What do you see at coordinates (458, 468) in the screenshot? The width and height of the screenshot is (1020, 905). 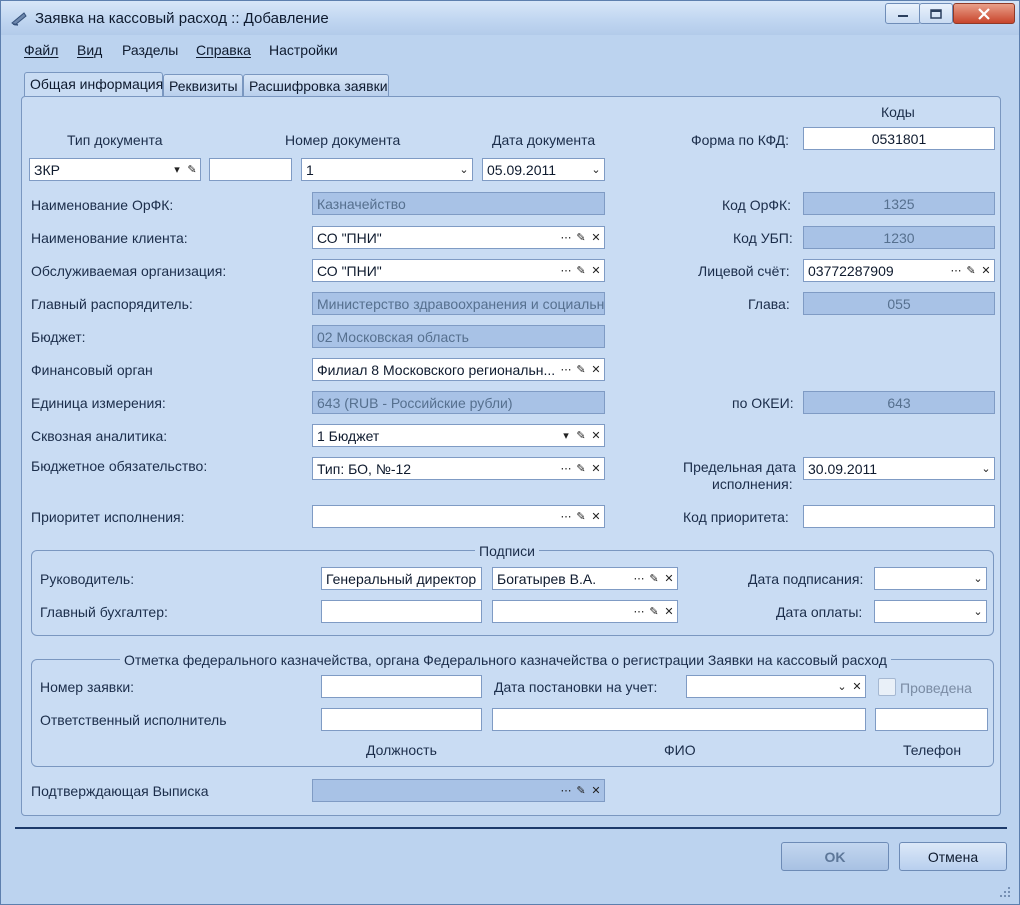 I see `obligation-field: Тип: БО, №-12 ⋯ ✎ ✕` at bounding box center [458, 468].